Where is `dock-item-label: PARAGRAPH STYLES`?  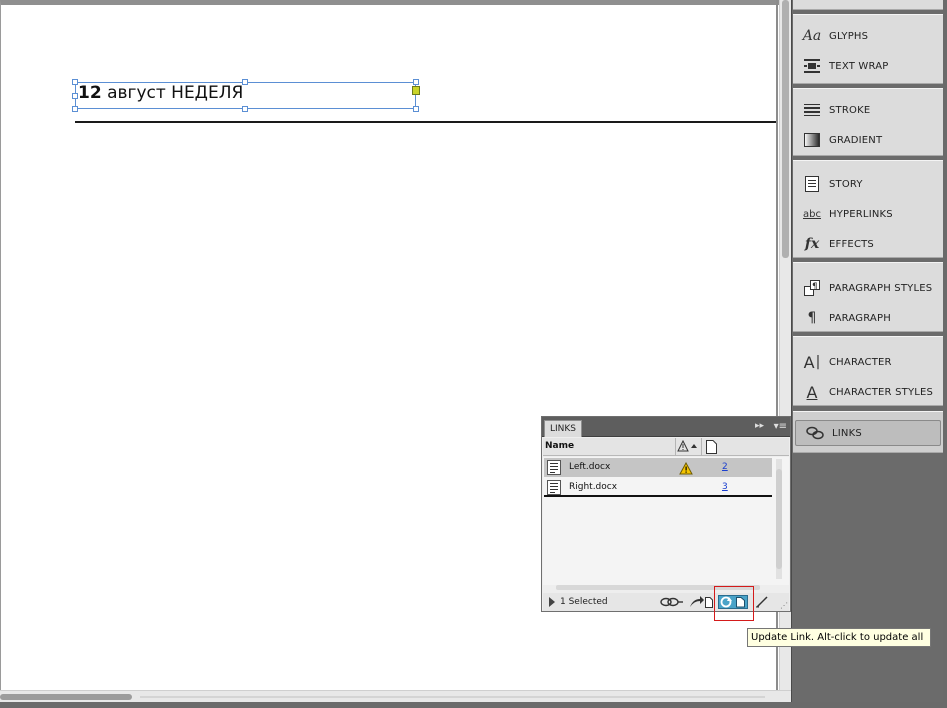 dock-item-label: PARAGRAPH STYLES is located at coordinates (881, 288).